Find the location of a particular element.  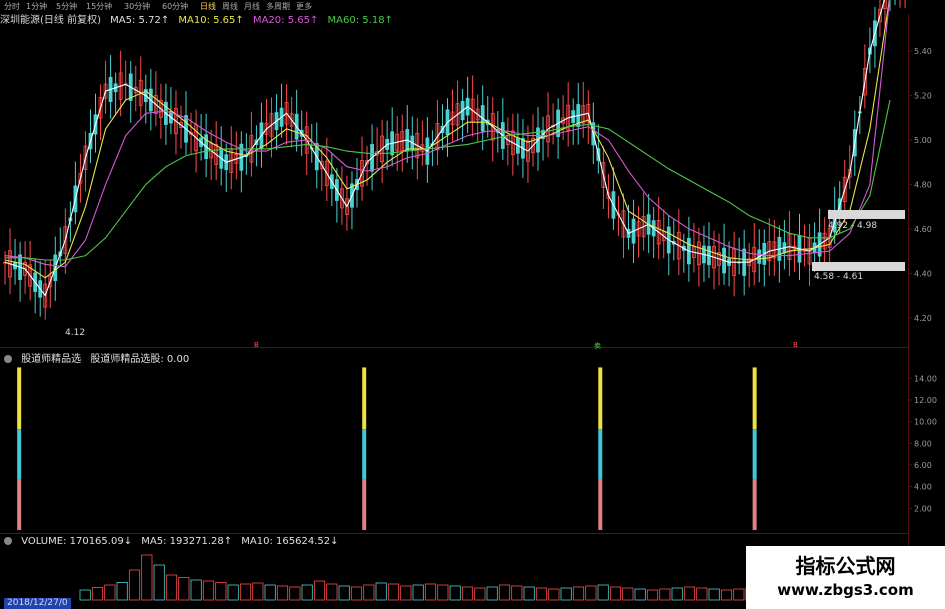

watermark: 指标公式网 www.zbgs3.com is located at coordinates (845, 577).